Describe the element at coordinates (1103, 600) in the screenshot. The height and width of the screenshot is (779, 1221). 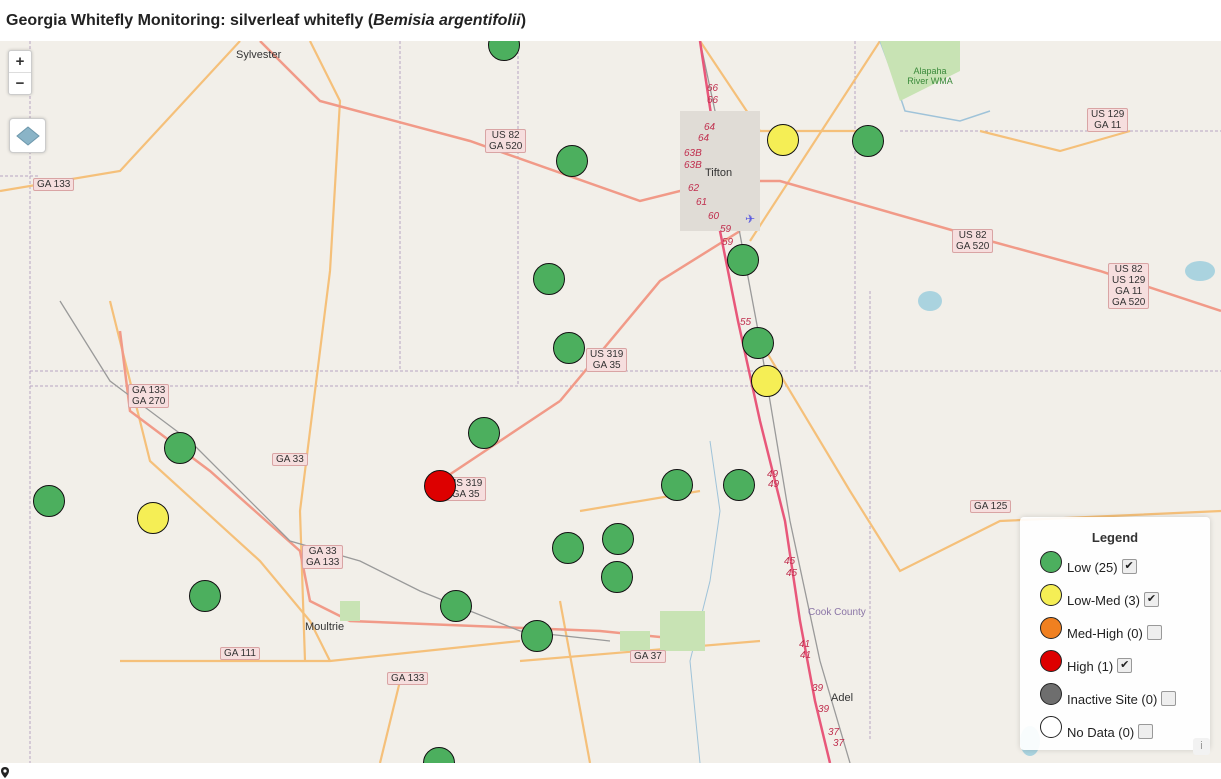
I see `legend-label: Low-Med (3)` at that location.